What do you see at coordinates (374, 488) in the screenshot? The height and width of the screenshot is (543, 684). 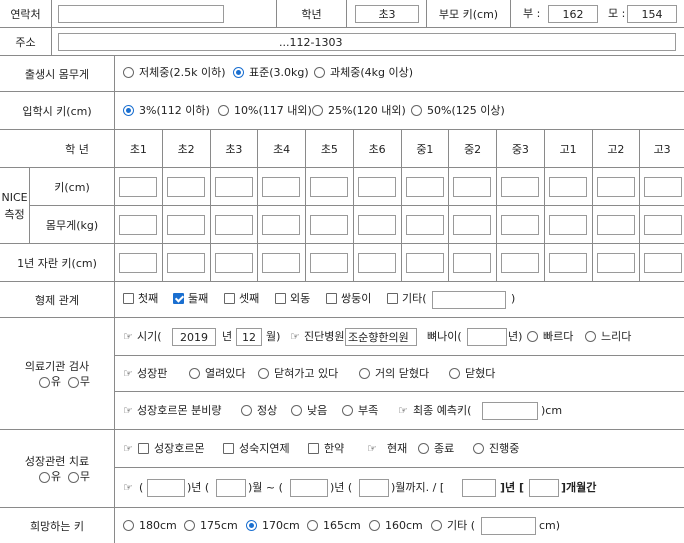 I see `period-end-month-input` at bounding box center [374, 488].